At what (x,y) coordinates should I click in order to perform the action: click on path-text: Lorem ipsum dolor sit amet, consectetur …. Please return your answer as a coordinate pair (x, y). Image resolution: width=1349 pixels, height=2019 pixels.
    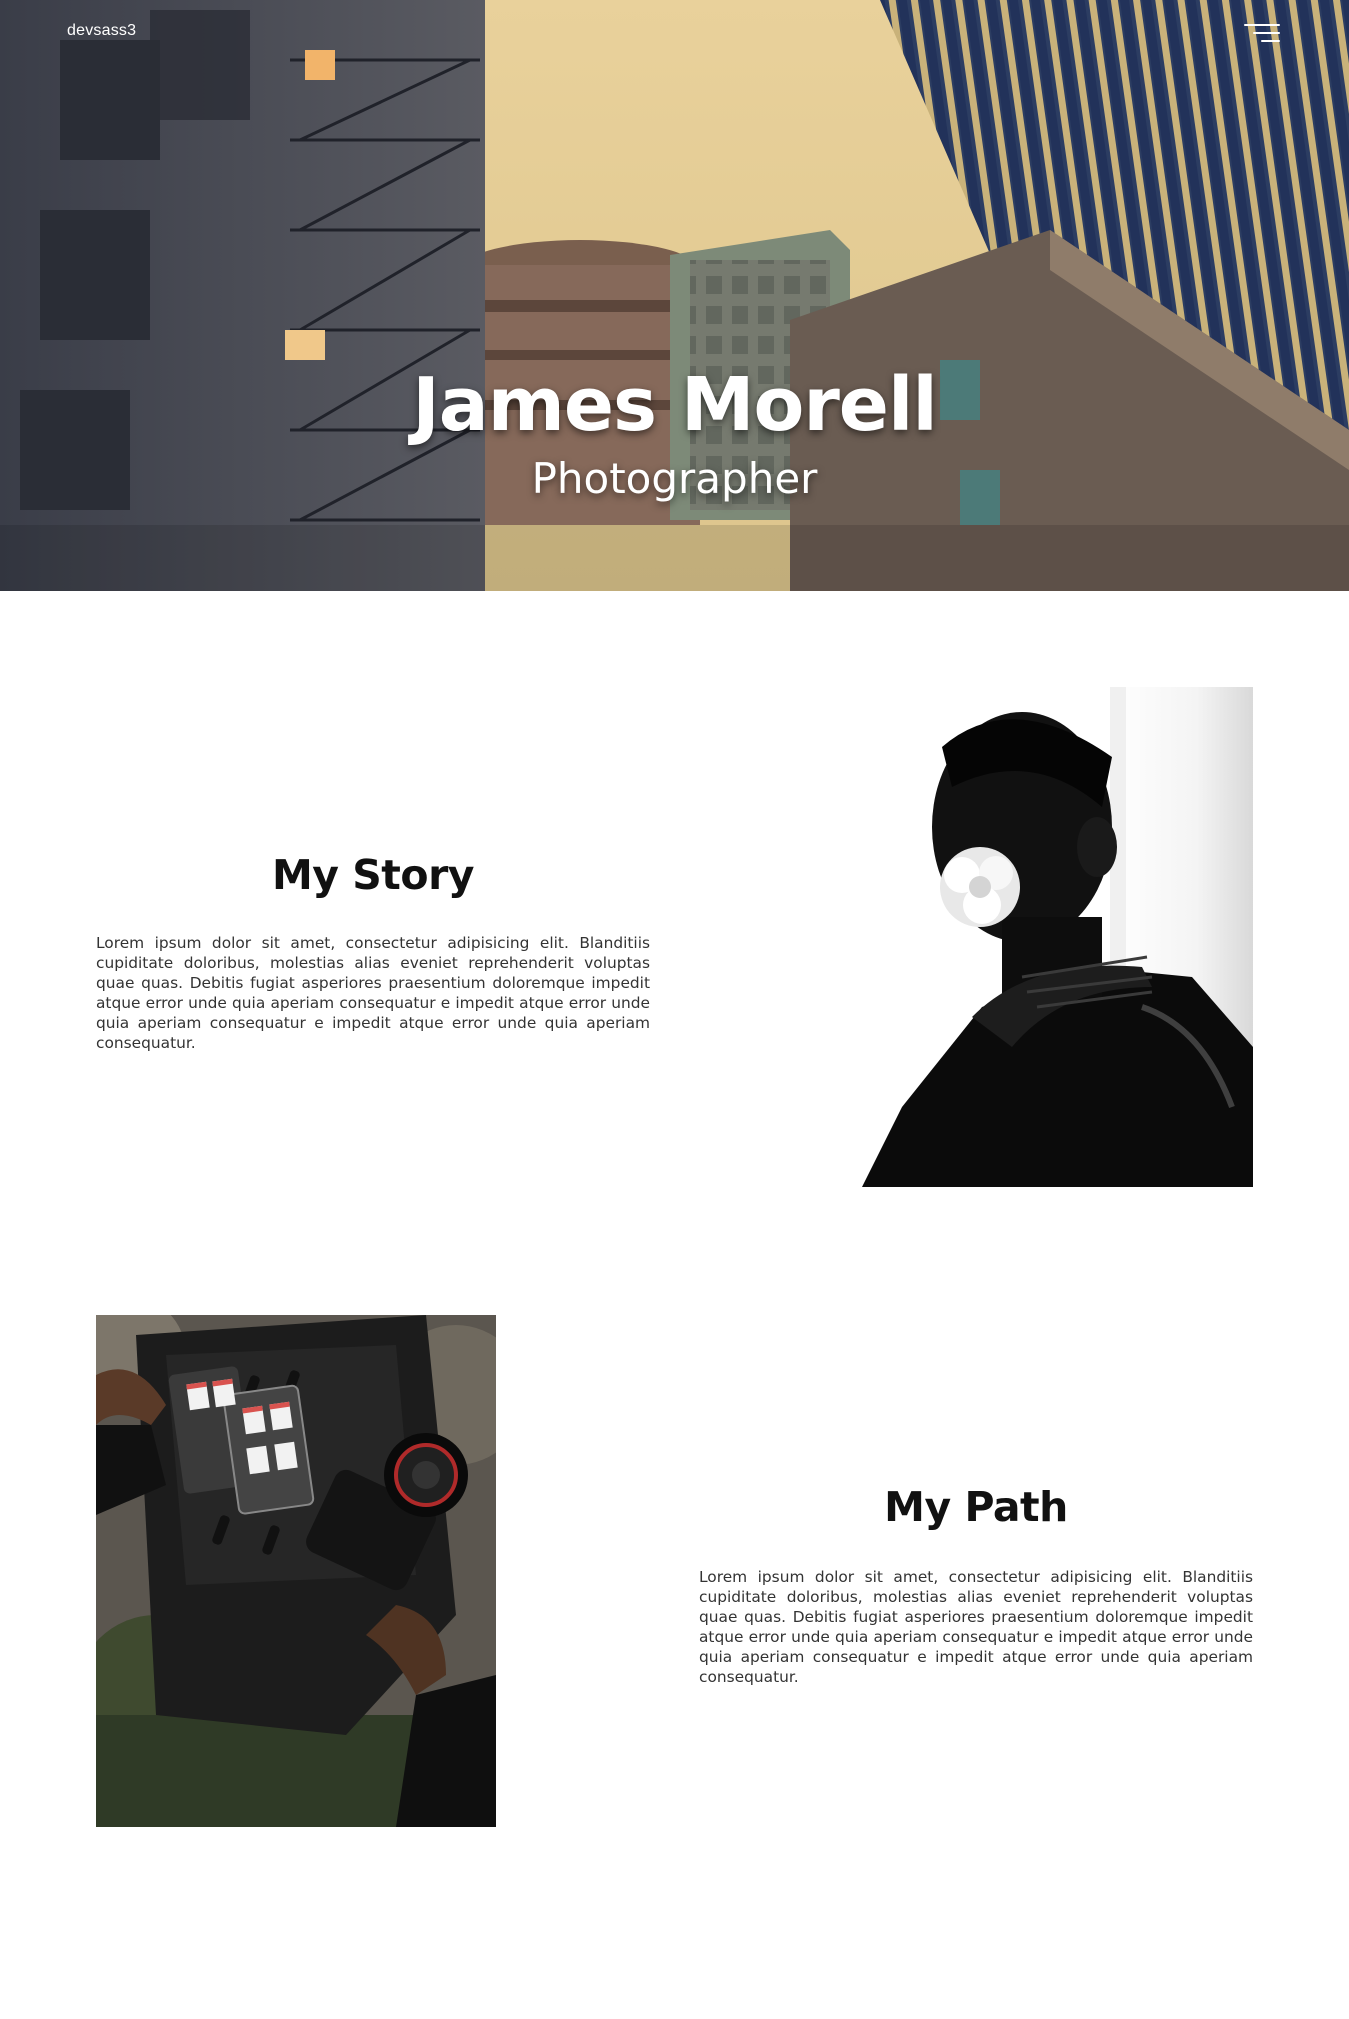
    Looking at the image, I should click on (976, 1627).